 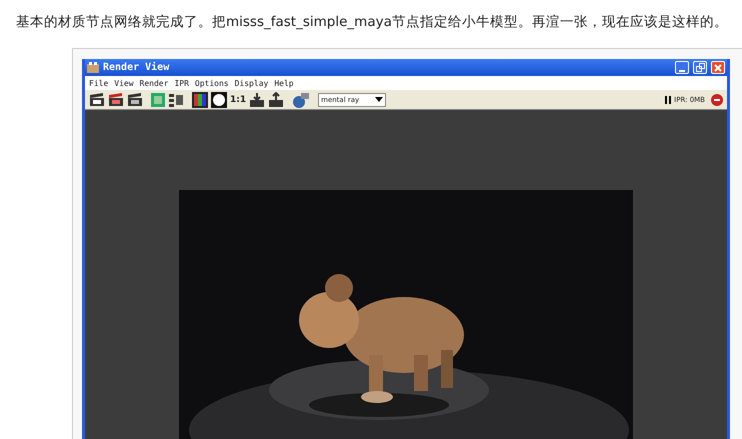 What do you see at coordinates (124, 83) in the screenshot?
I see `menu-item: View` at bounding box center [124, 83].